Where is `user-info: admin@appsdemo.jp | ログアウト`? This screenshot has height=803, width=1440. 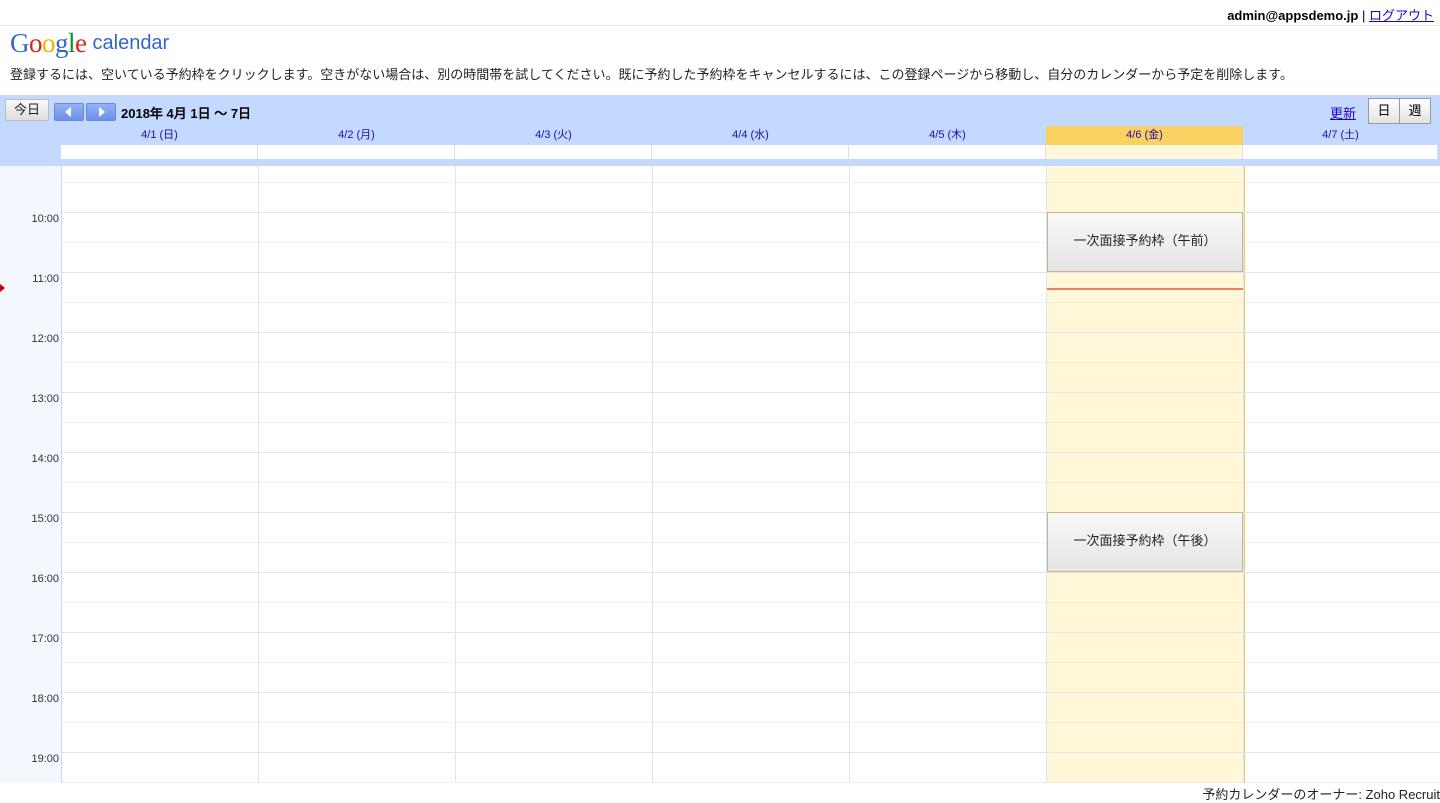
user-info: admin@appsdemo.jp | ログアウト is located at coordinates (1330, 14).